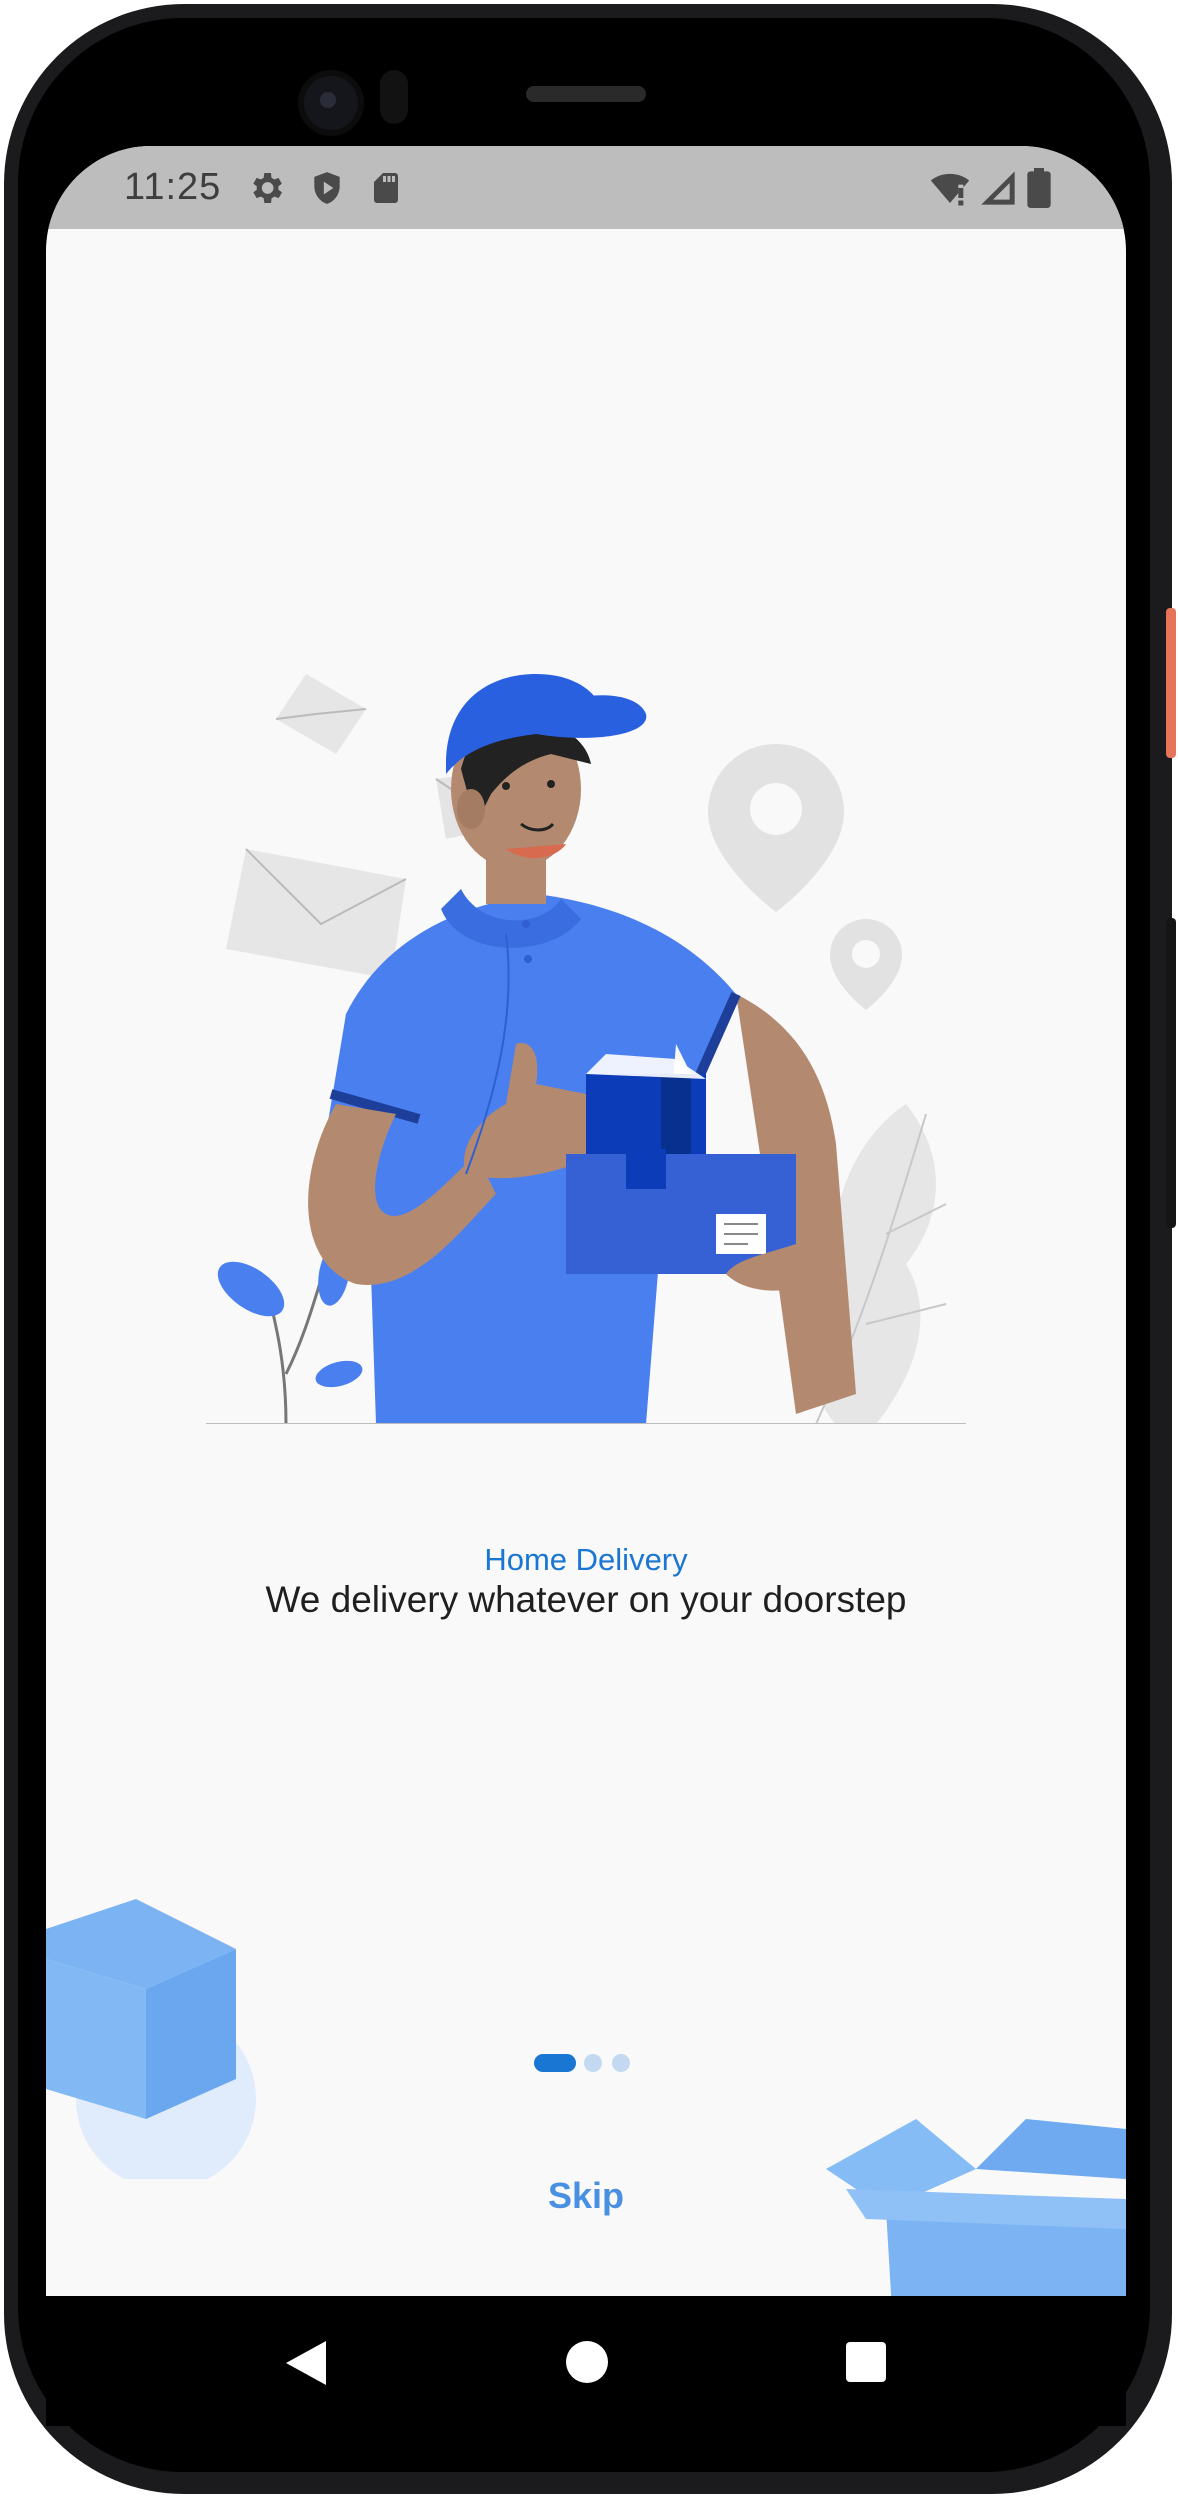 The image size is (1178, 2498). I want to click on home-icon, so click(587, 2362).